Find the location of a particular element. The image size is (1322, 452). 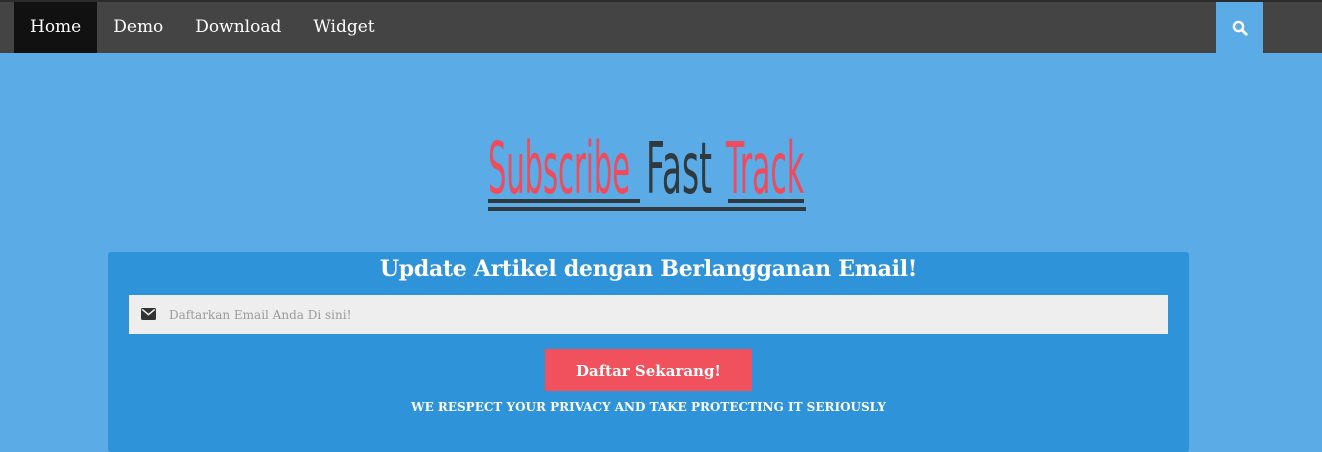

email-field-container is located at coordinates (648, 314).